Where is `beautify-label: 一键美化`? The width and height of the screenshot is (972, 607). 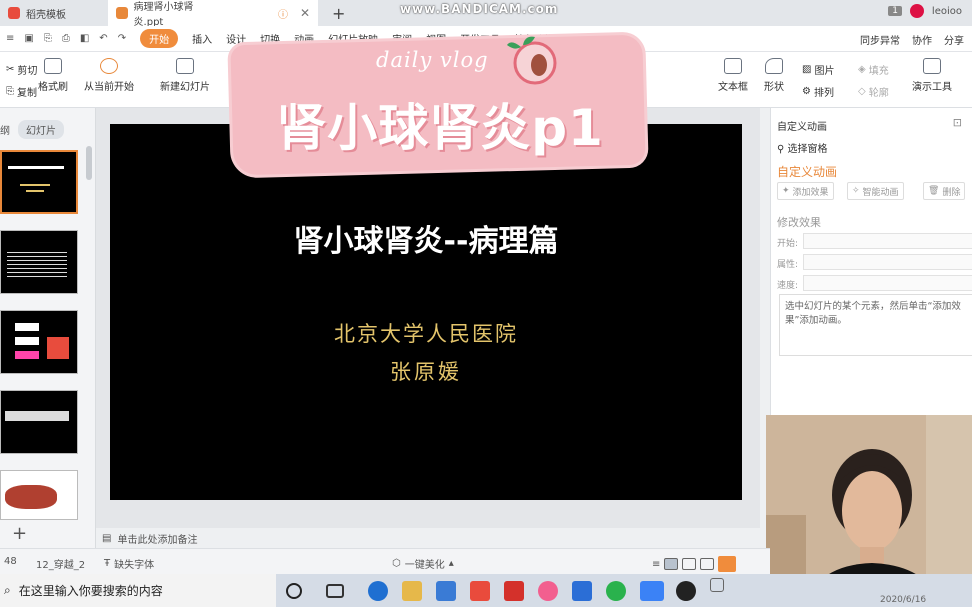 beautify-label: 一键美化 is located at coordinates (424, 565).